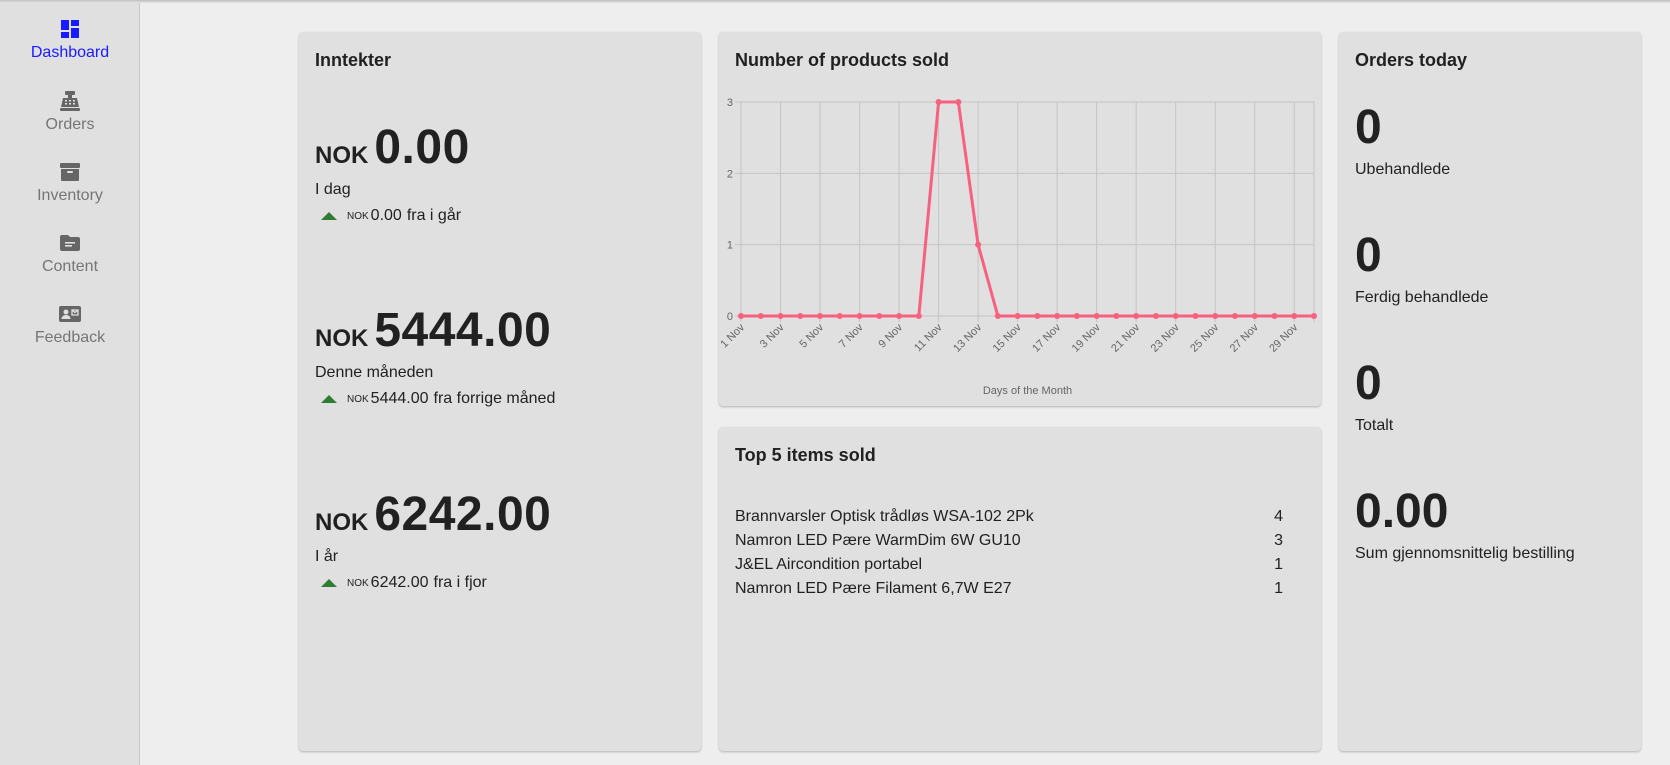 The width and height of the screenshot is (1670, 765). What do you see at coordinates (1165, 337) in the screenshot?
I see `x-tick-label: 23 Nov` at bounding box center [1165, 337].